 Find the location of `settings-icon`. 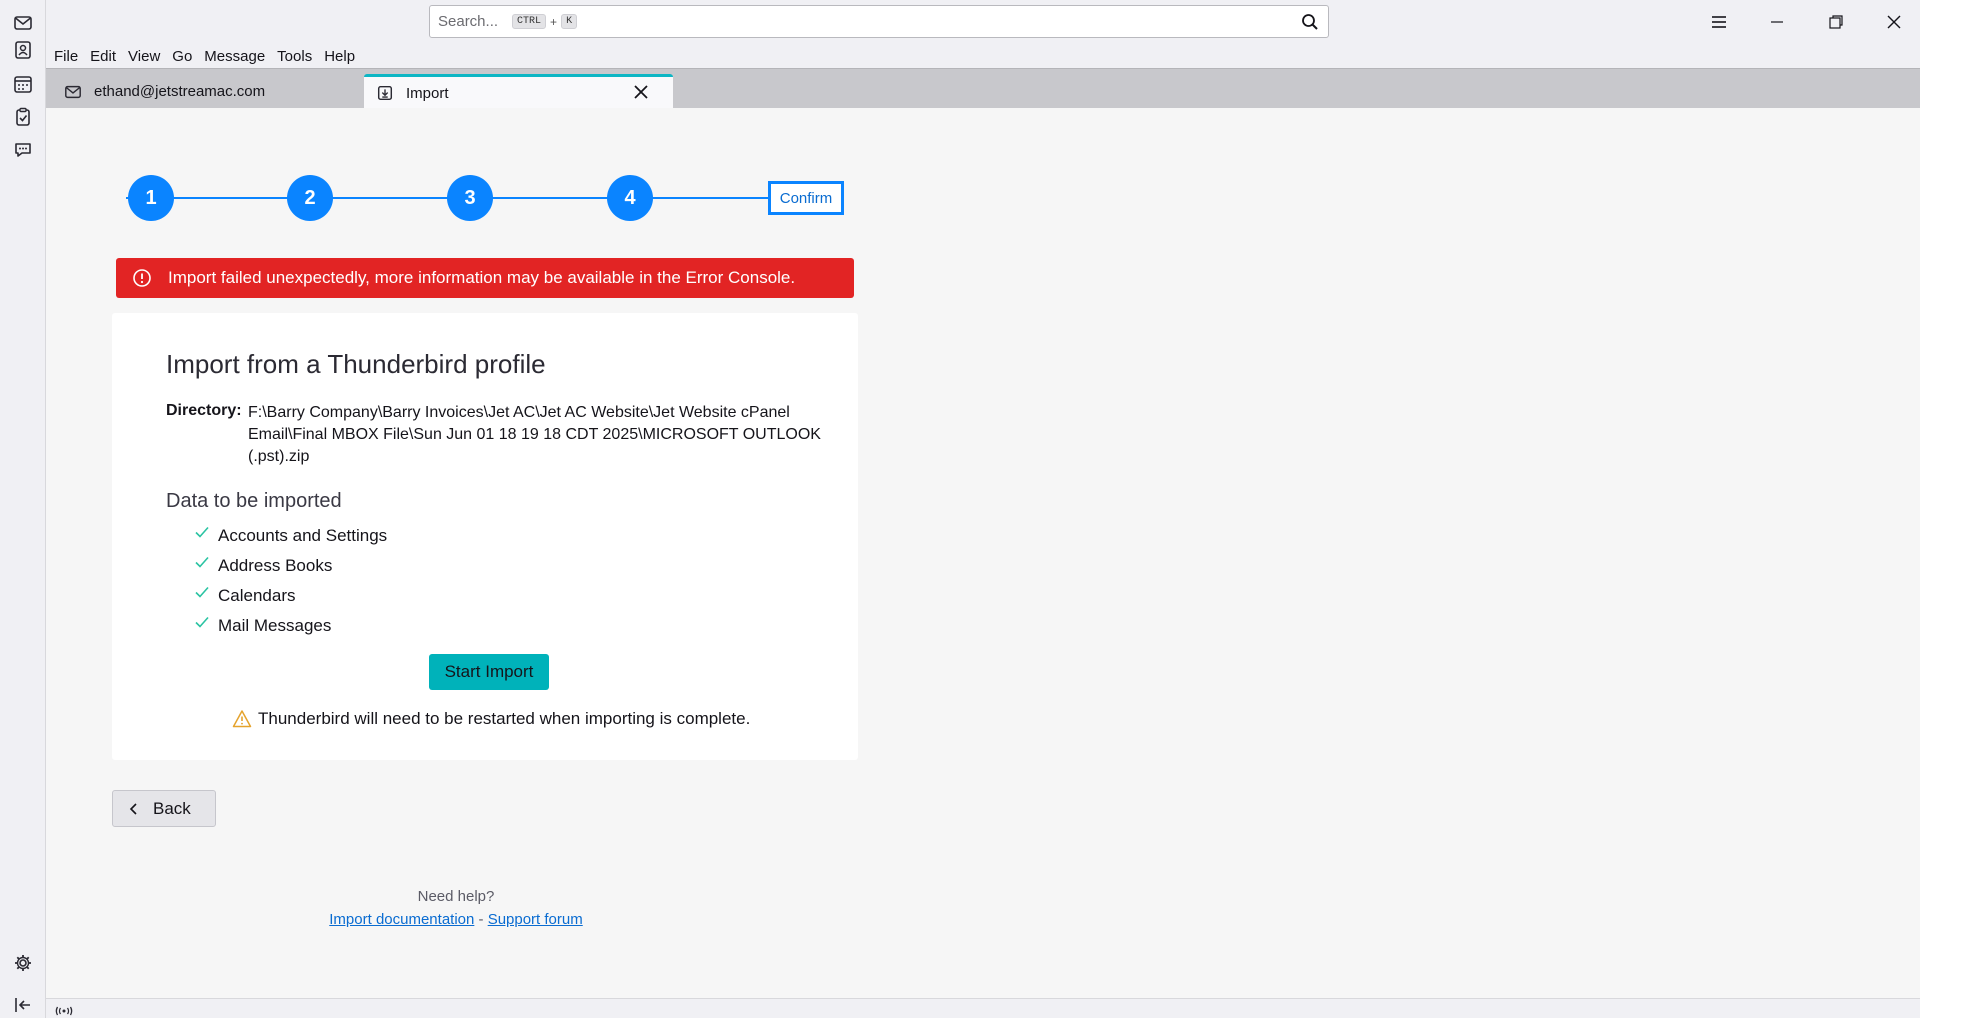

settings-icon is located at coordinates (23, 963).